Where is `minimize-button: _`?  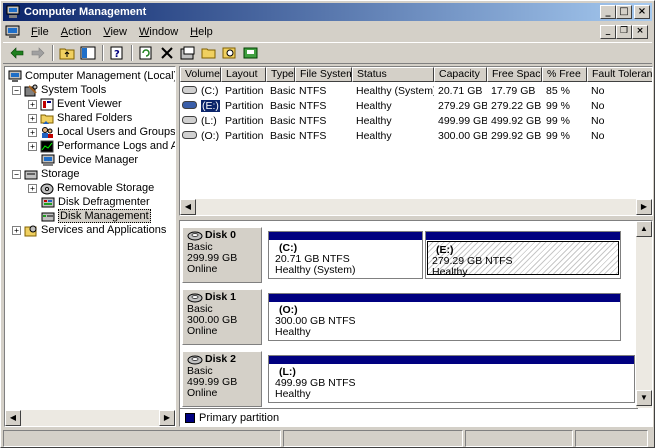
minimize-button: _ is located at coordinates (608, 12).